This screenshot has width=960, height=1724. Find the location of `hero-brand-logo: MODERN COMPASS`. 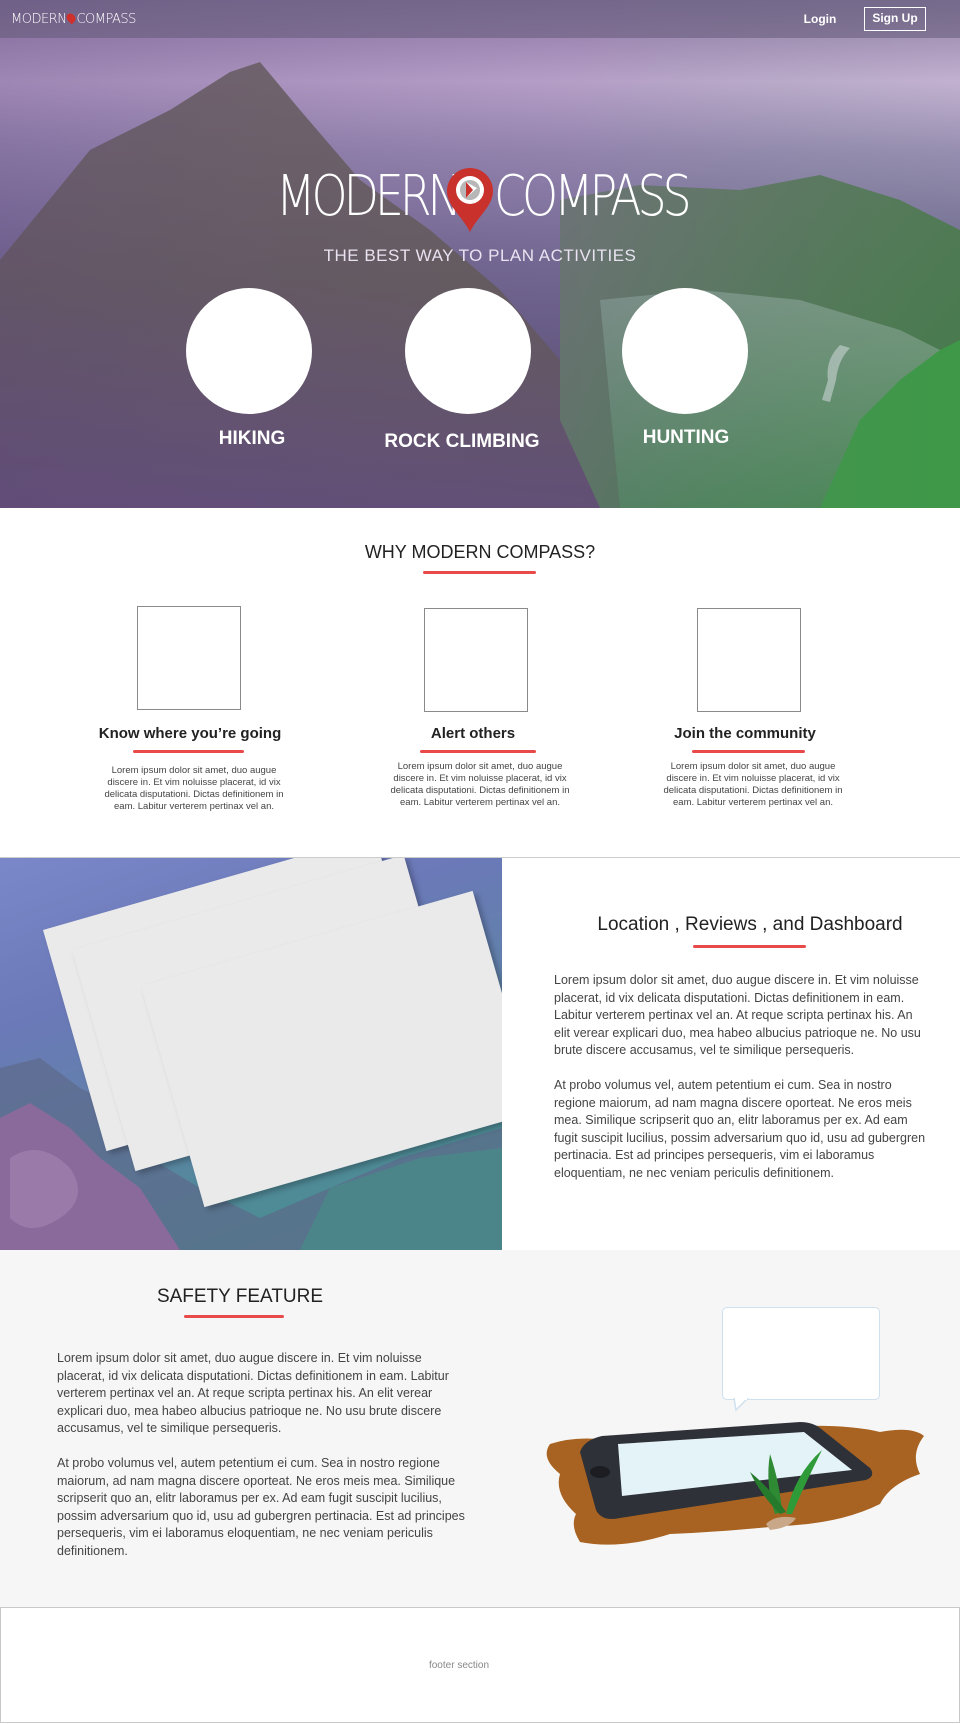

hero-brand-logo: MODERN COMPASS is located at coordinates (486, 200).